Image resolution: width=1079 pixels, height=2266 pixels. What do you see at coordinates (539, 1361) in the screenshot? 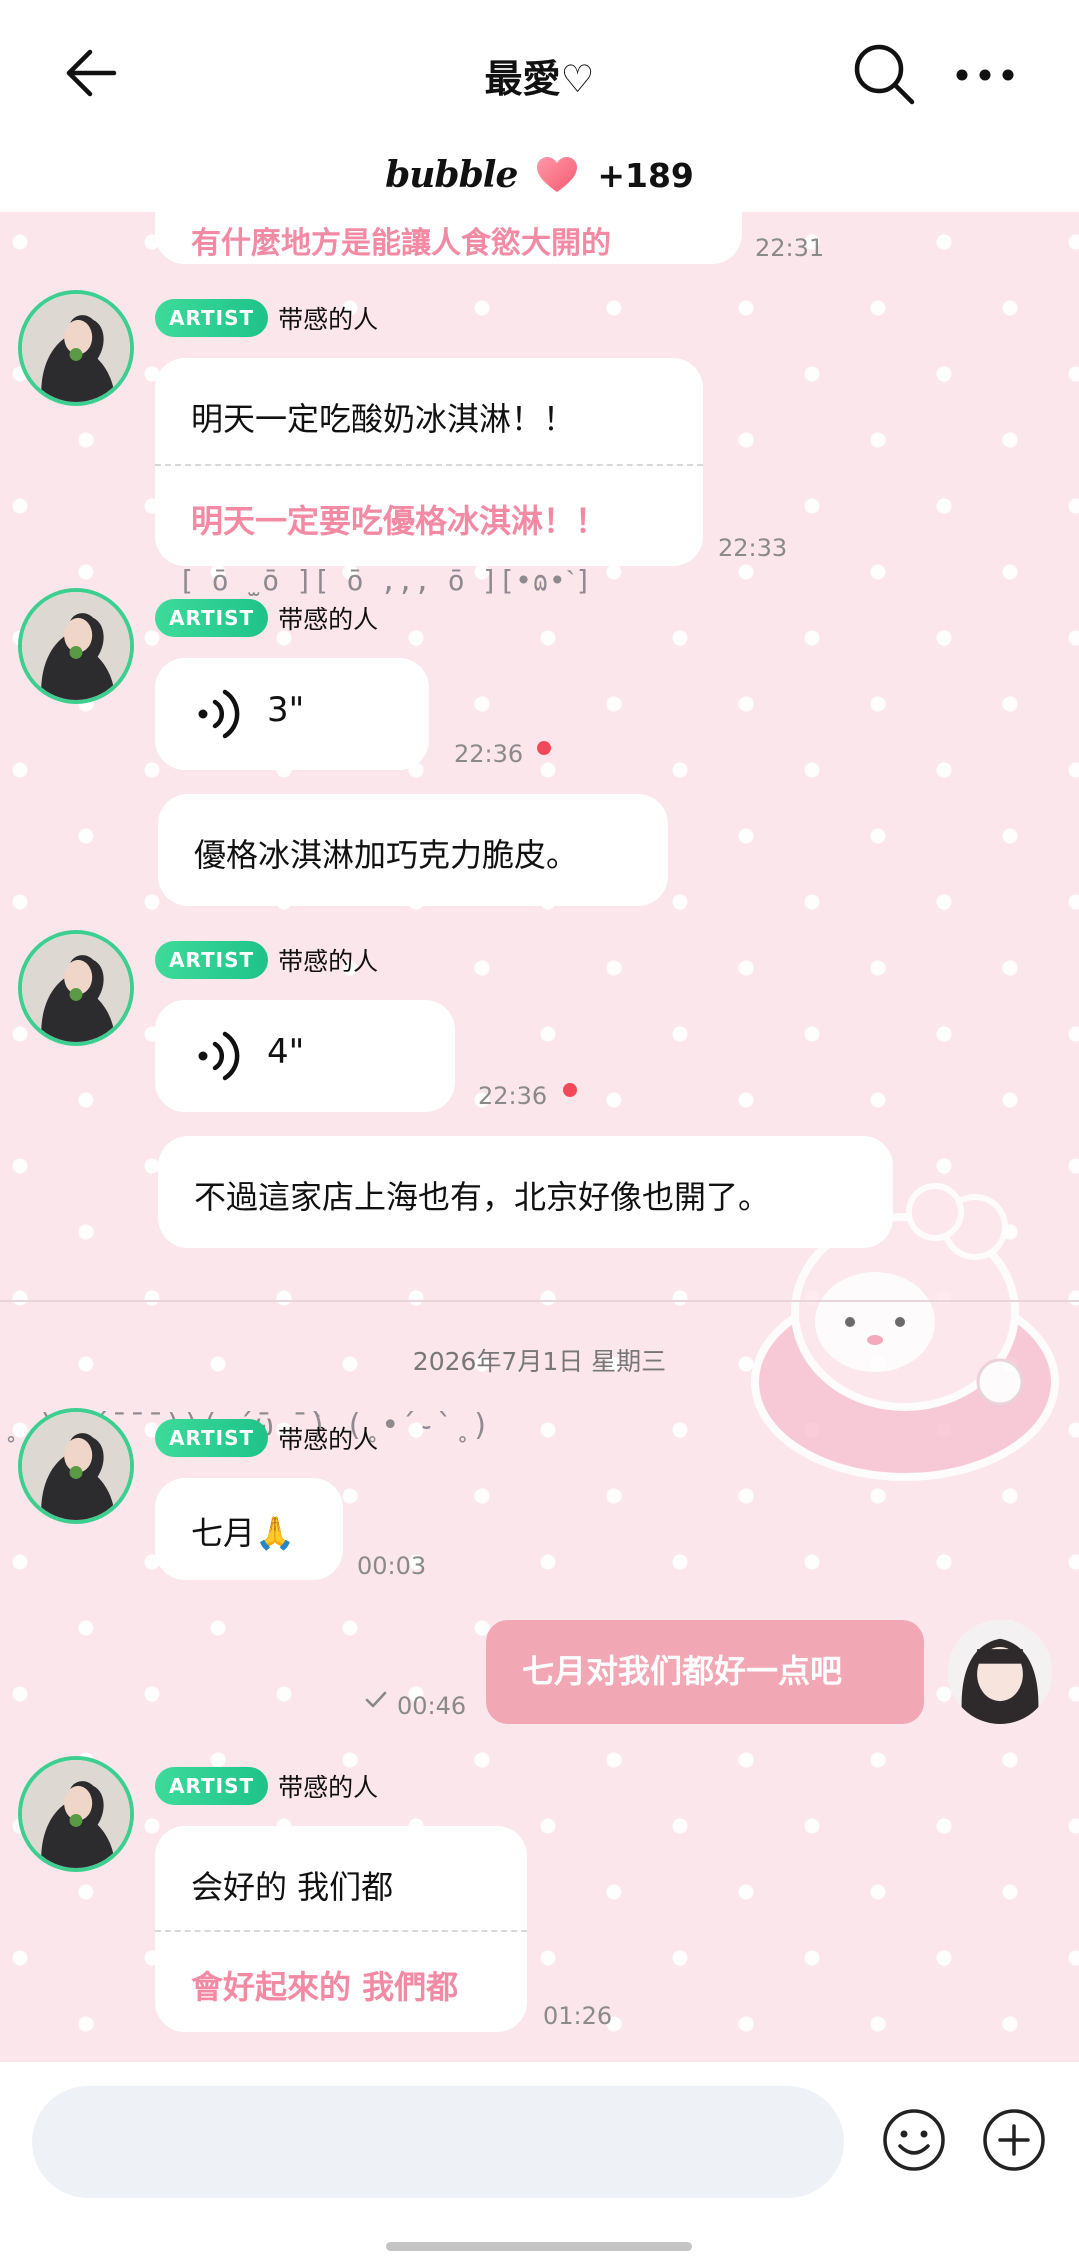
I see `date-separator: 2026年7月1日 星期三` at bounding box center [539, 1361].